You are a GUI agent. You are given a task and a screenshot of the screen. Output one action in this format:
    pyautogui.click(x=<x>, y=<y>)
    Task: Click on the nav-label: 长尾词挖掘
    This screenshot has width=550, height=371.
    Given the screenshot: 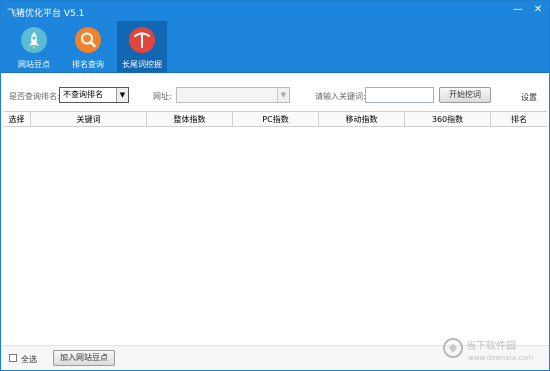 What is the action you would take?
    pyautogui.click(x=142, y=64)
    